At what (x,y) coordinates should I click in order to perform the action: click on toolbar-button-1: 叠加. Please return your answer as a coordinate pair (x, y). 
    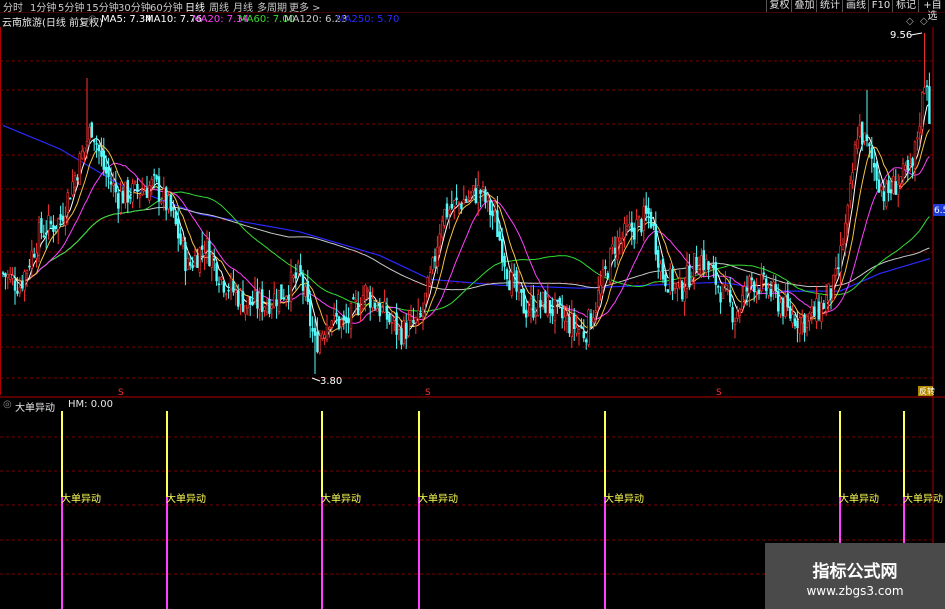
    Looking at the image, I should click on (804, 6).